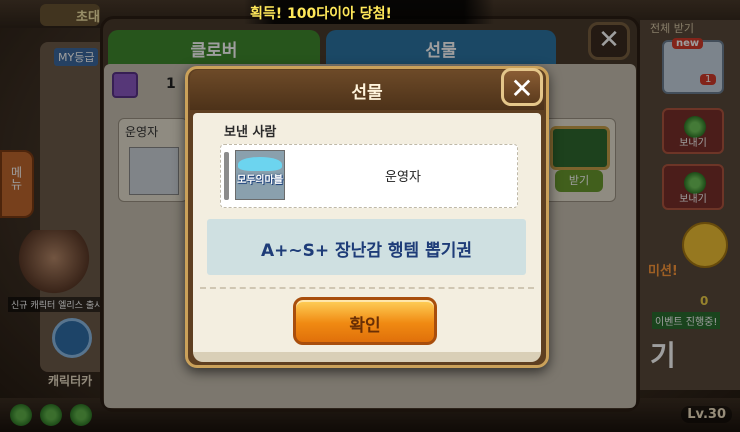 The height and width of the screenshot is (432, 740). I want to click on announcement-banner: 획득! 100다이아 당첨!, so click(369, 12).